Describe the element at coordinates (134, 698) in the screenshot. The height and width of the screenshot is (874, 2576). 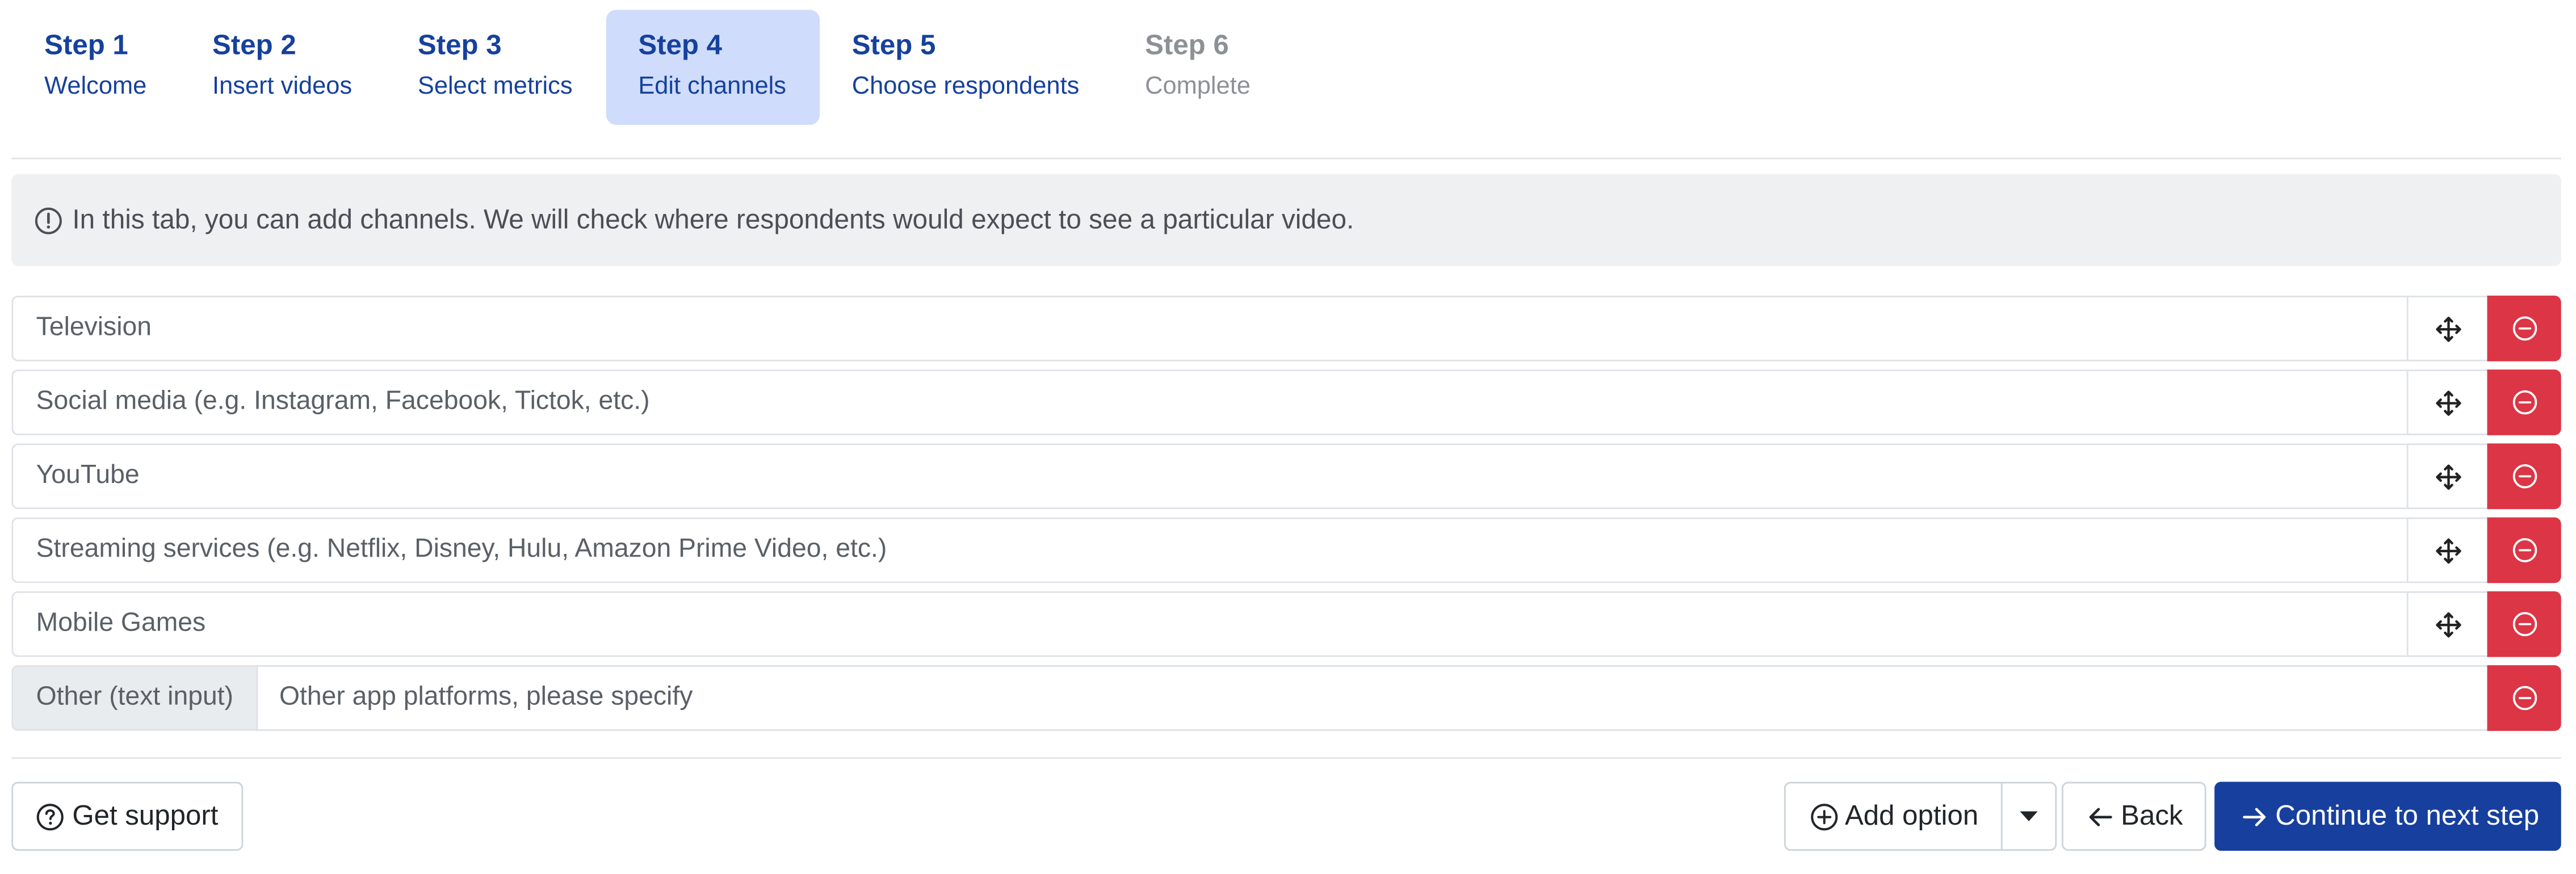
I see `other-option-prefix: Other (text input)` at that location.